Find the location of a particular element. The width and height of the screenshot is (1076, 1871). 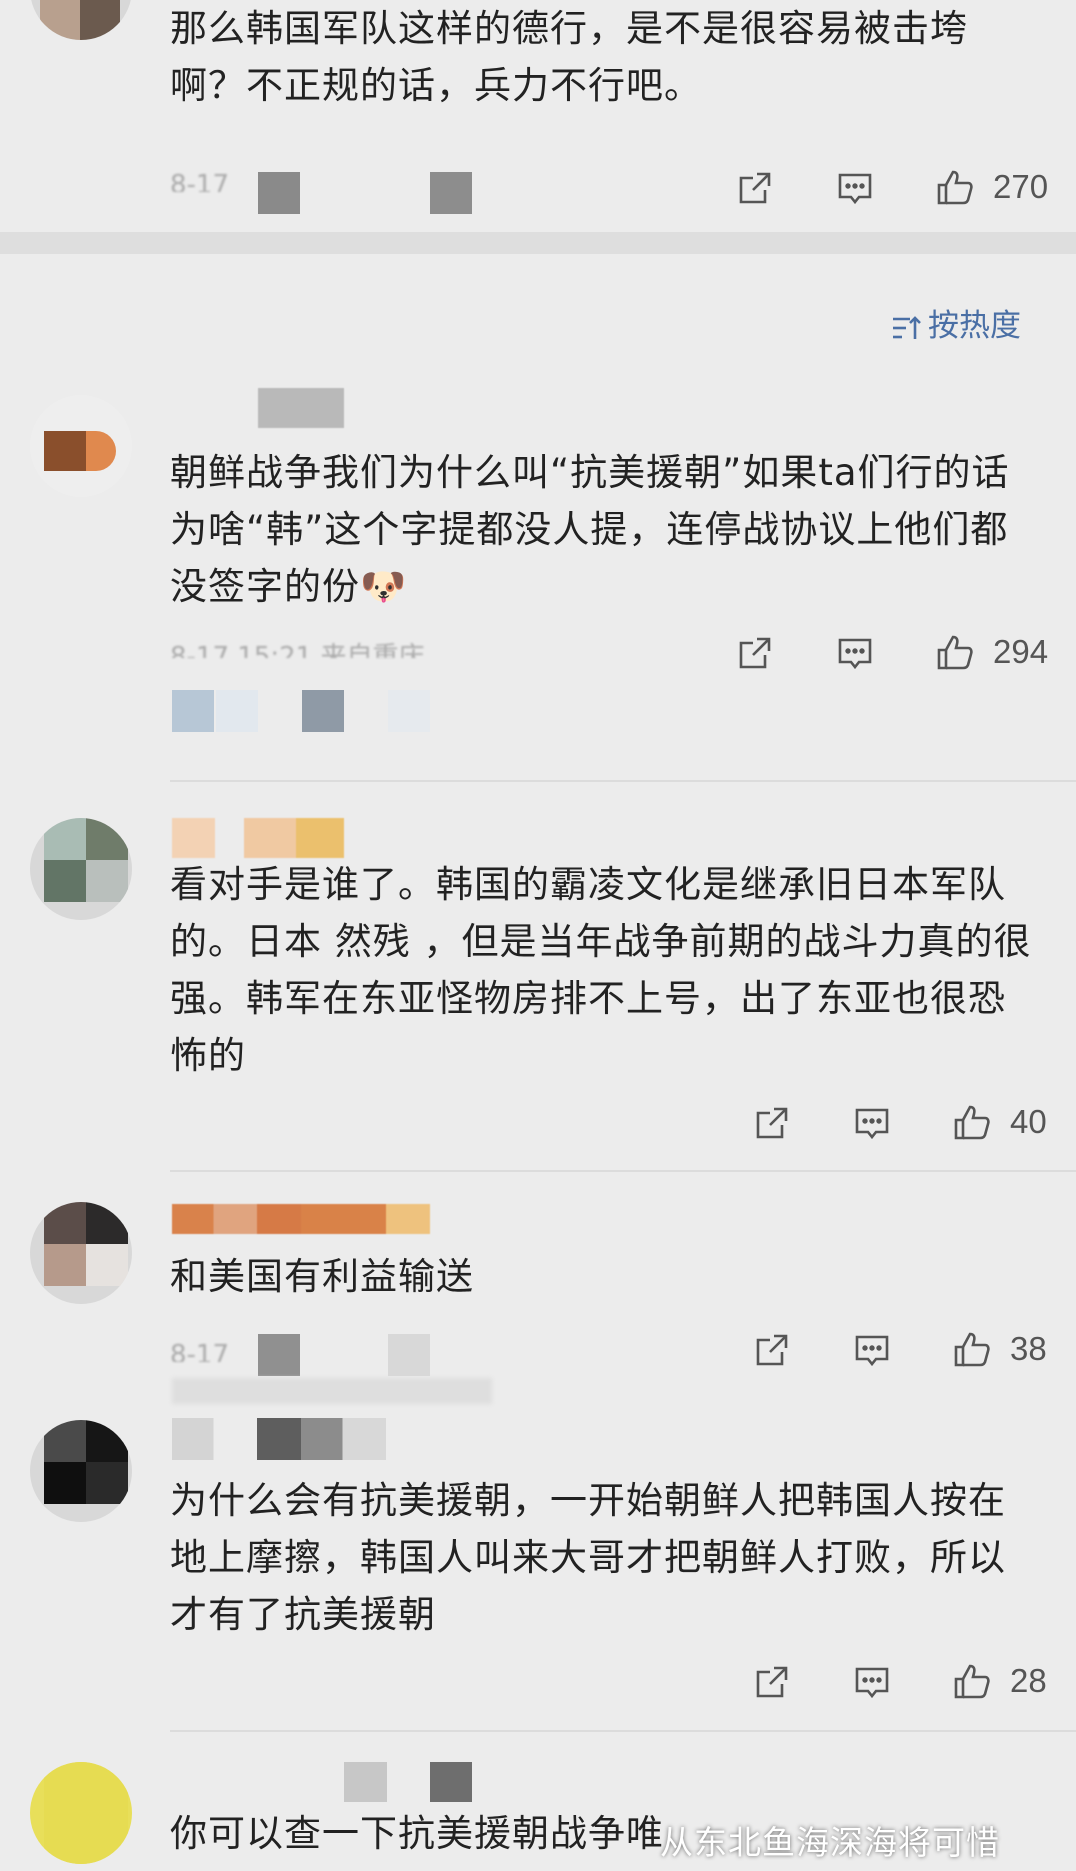

sort-icon is located at coordinates (907, 327).